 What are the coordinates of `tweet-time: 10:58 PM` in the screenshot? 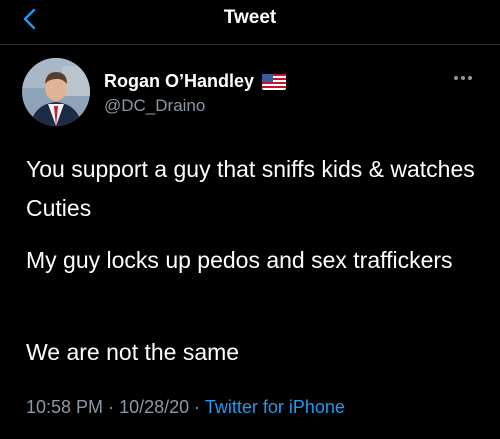 It's located at (65, 407).